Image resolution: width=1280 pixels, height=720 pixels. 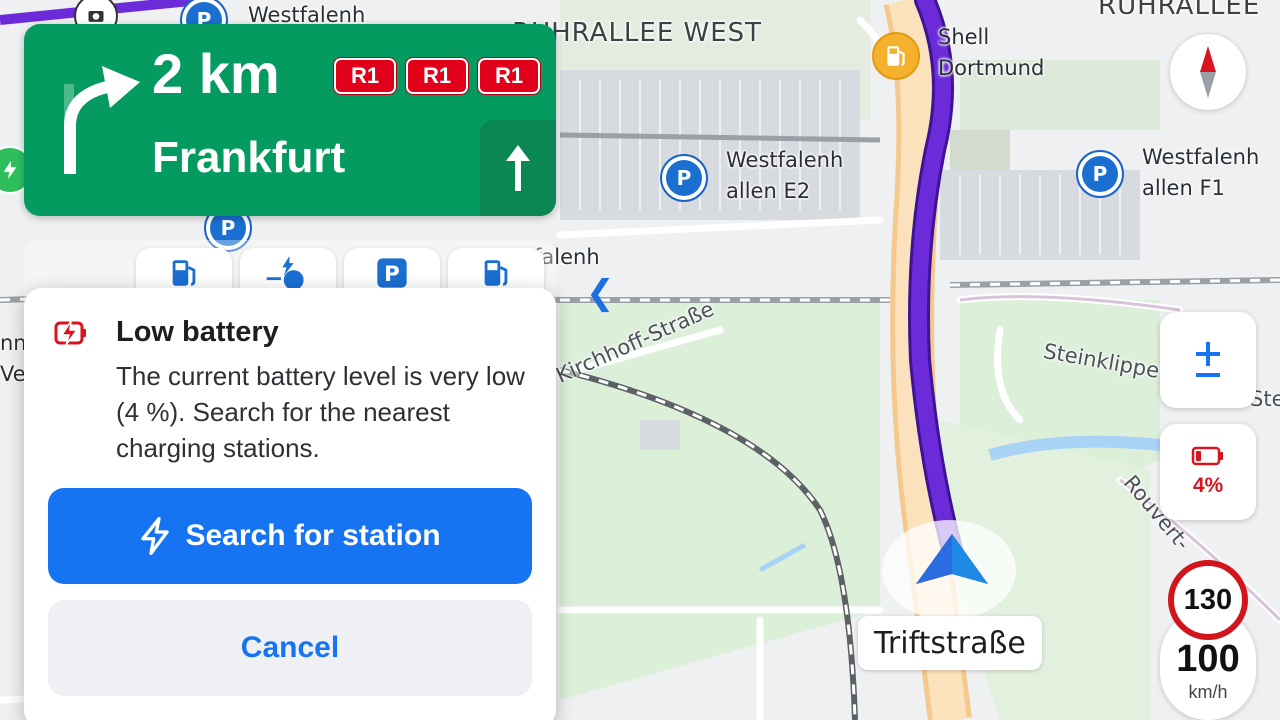 I want to click on map-label: Ve, so click(x=13, y=374).